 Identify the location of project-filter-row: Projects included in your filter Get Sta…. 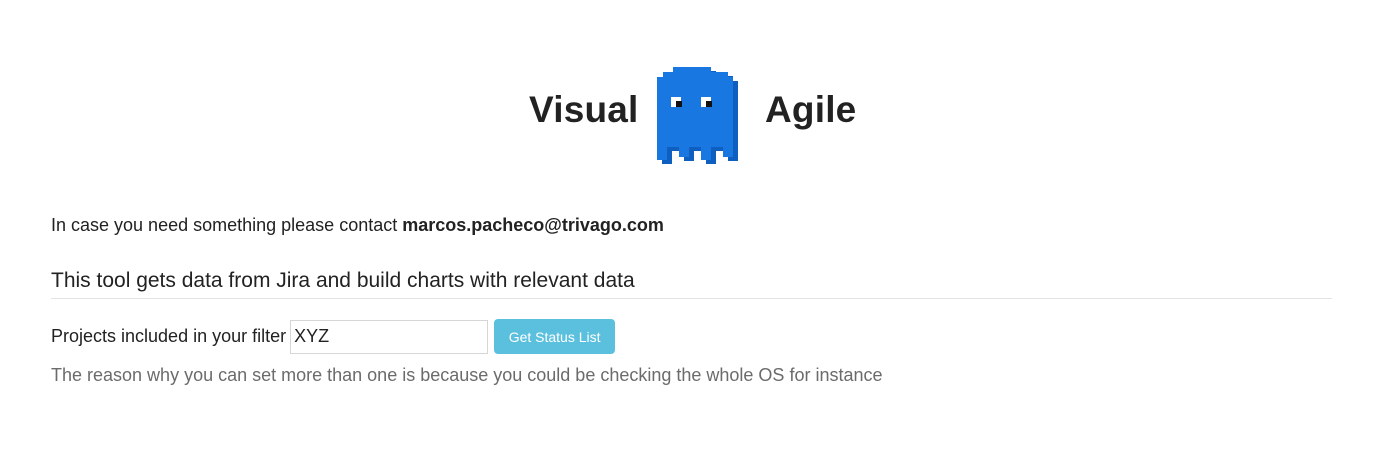
(333, 336).